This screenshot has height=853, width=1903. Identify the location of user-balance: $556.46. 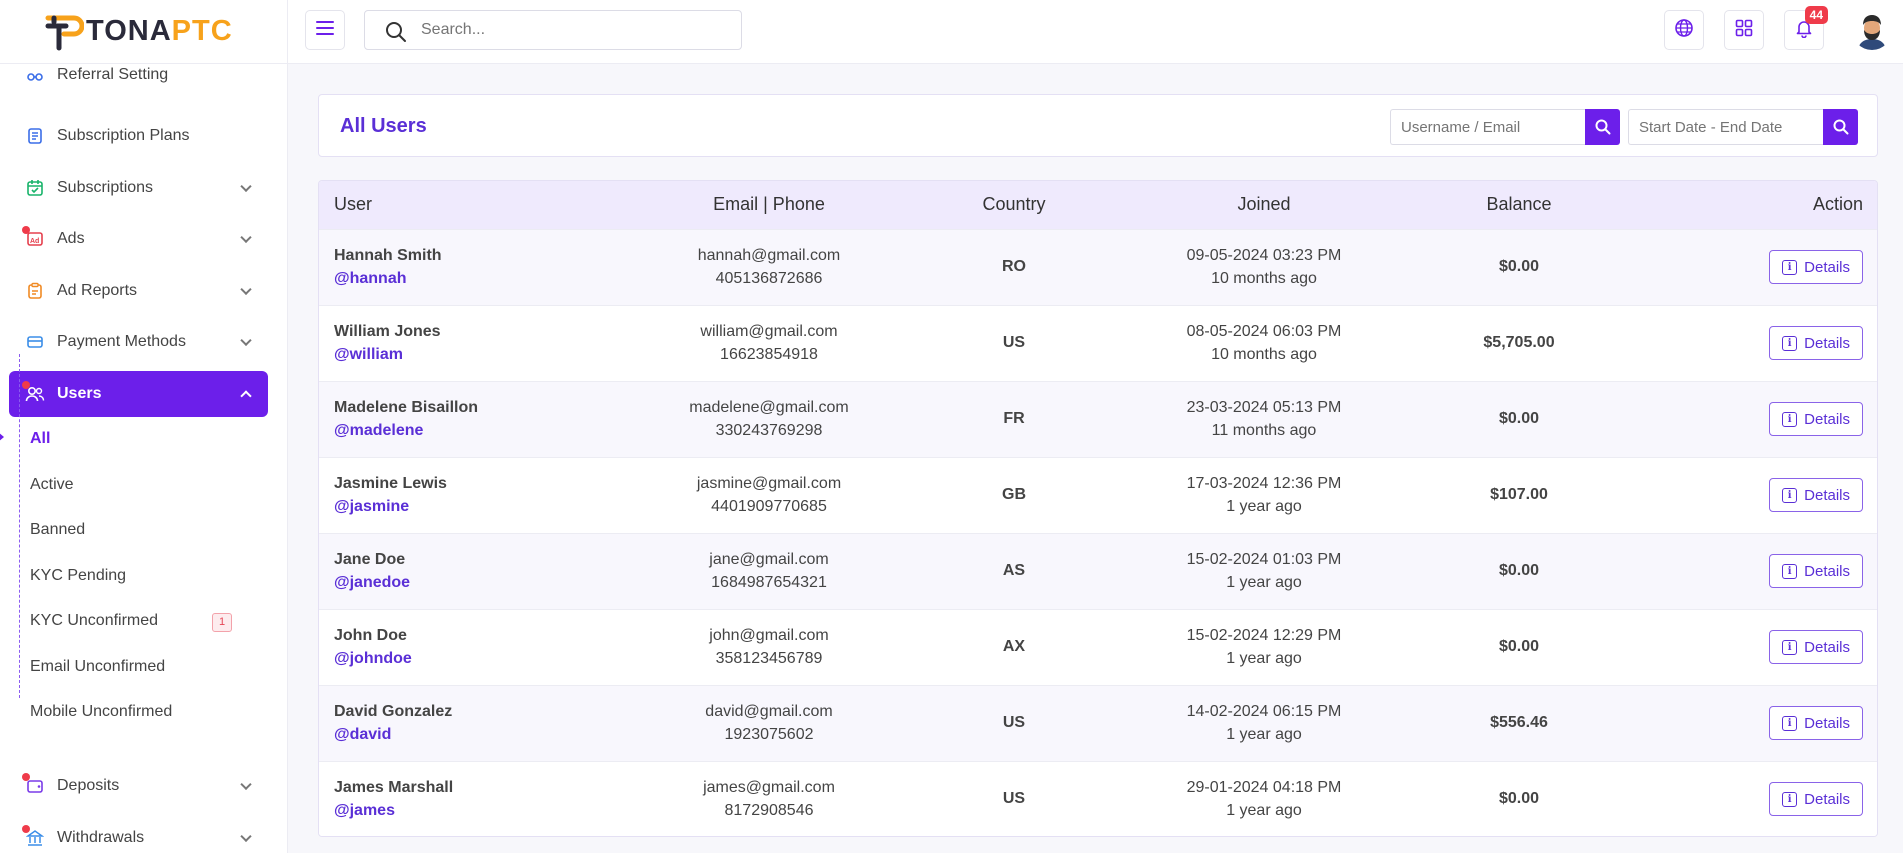
(1519, 722).